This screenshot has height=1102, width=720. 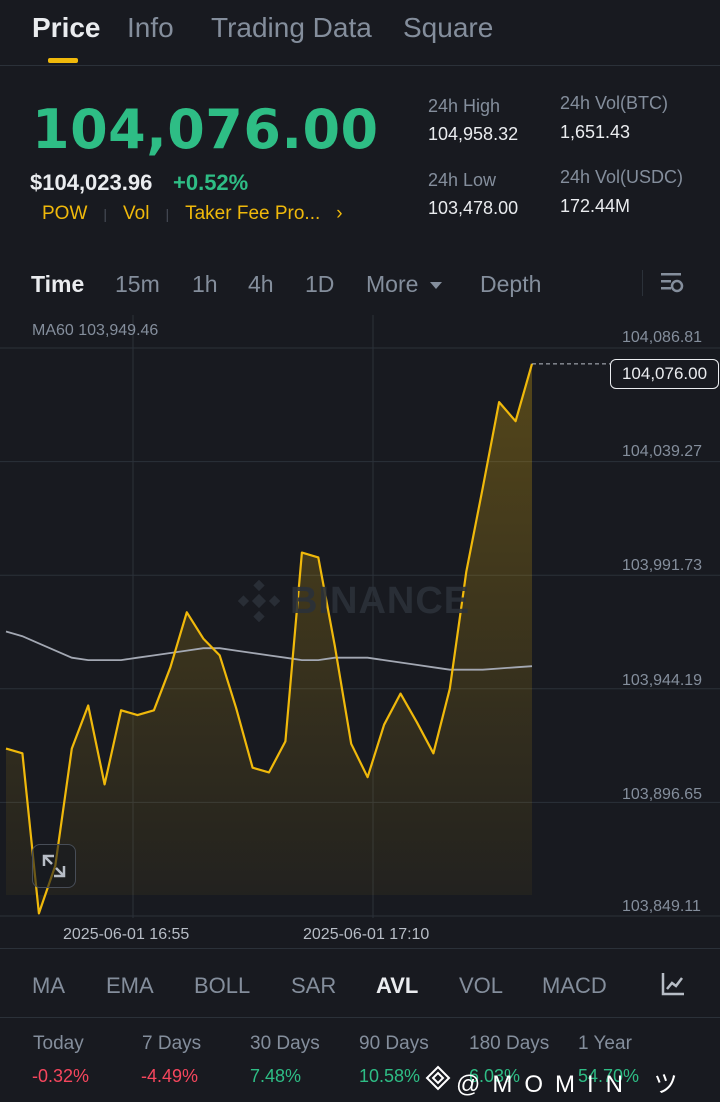 What do you see at coordinates (642, 283) in the screenshot?
I see `divider` at bounding box center [642, 283].